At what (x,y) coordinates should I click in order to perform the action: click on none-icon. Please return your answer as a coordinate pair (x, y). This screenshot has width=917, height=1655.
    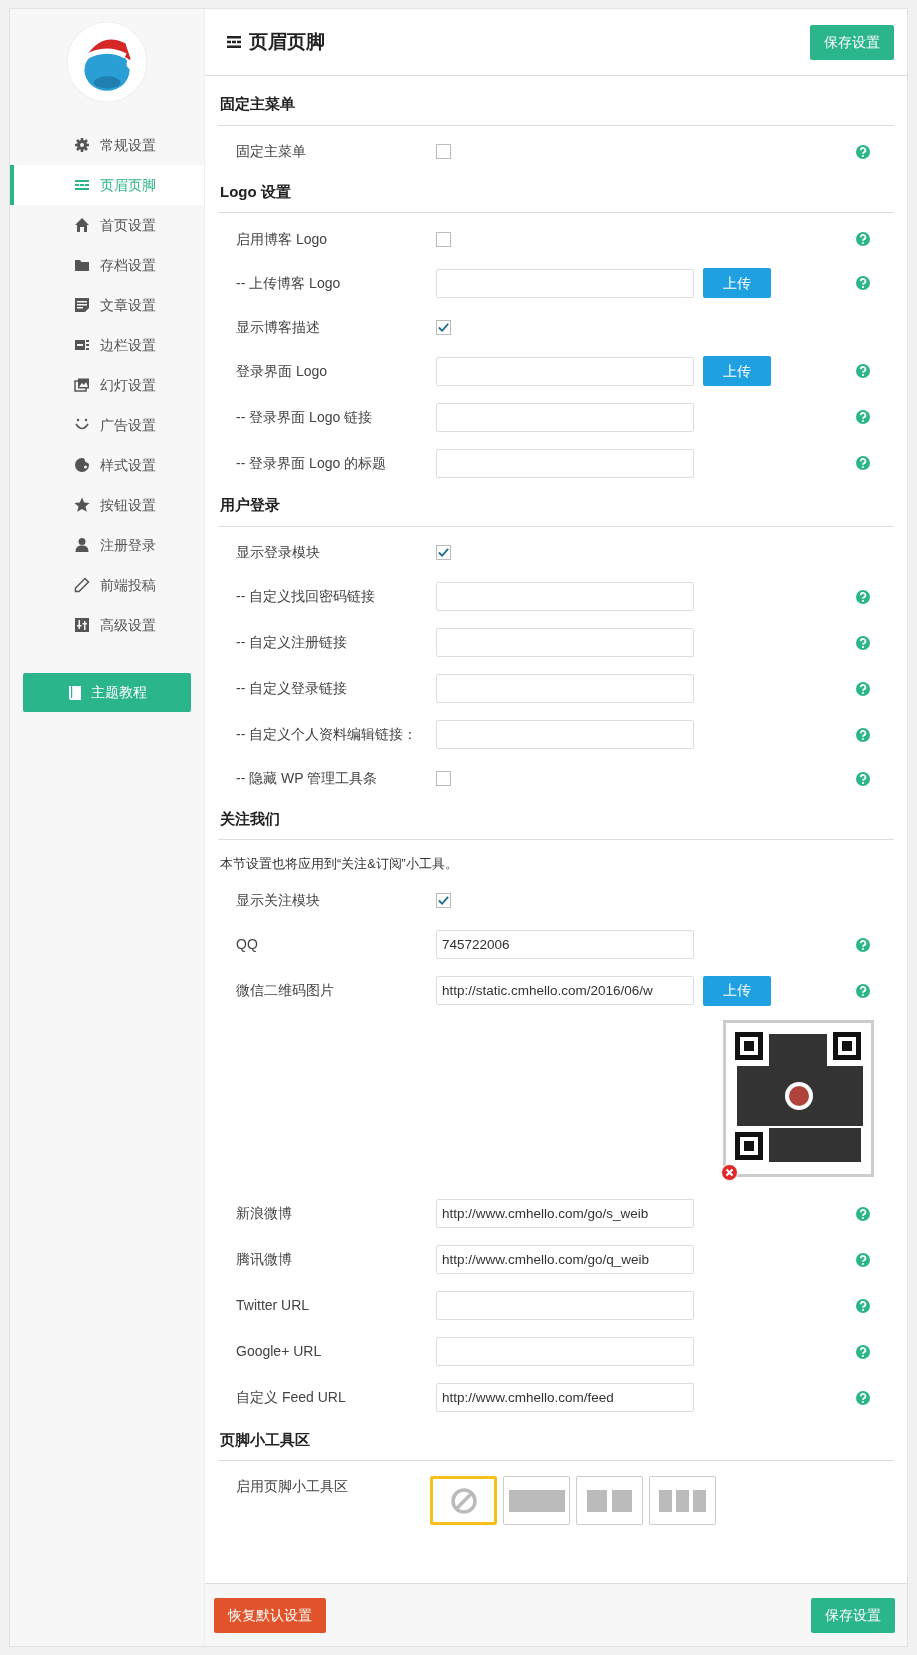
    Looking at the image, I should click on (463, 1500).